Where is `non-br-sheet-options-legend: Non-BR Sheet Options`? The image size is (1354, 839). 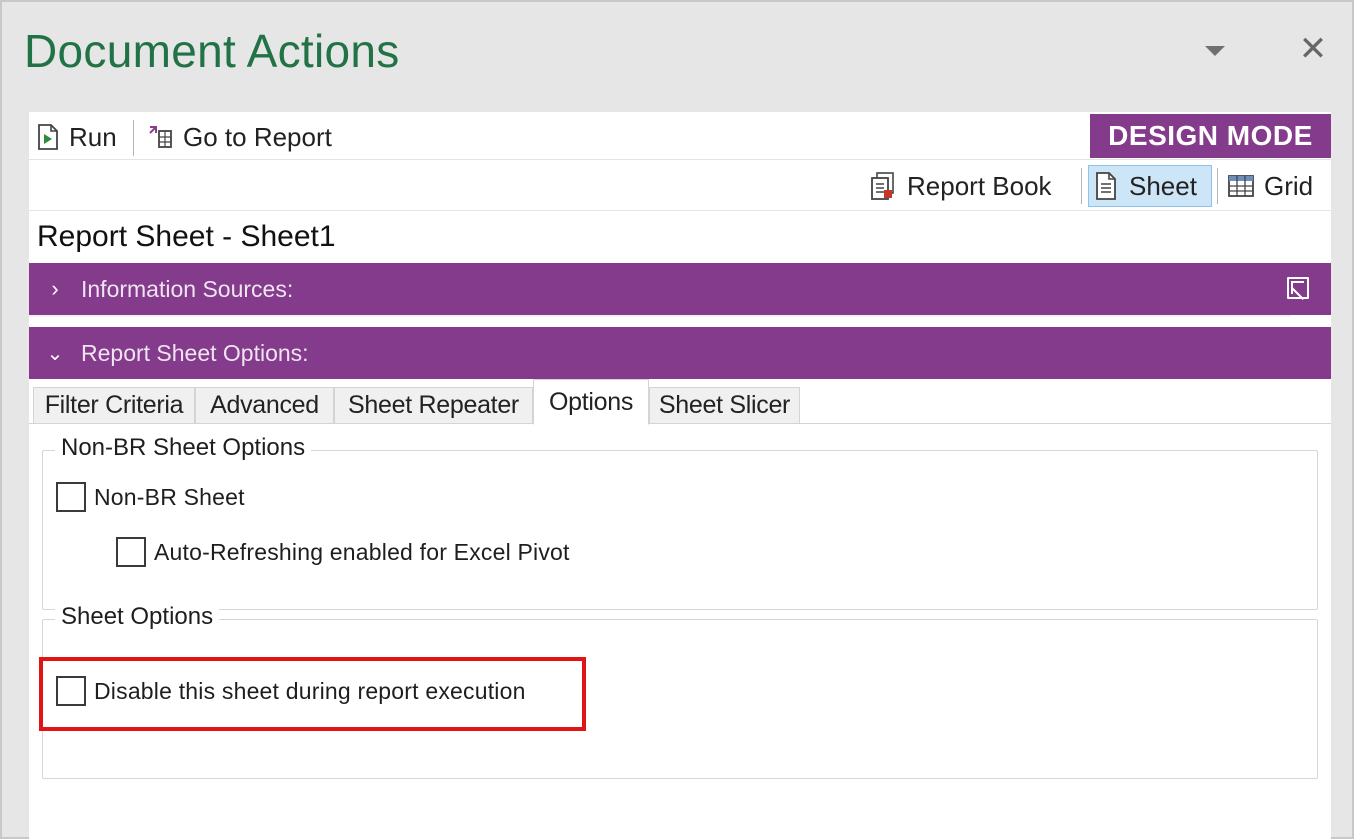
non-br-sheet-options-legend: Non-BR Sheet Options is located at coordinates (183, 448).